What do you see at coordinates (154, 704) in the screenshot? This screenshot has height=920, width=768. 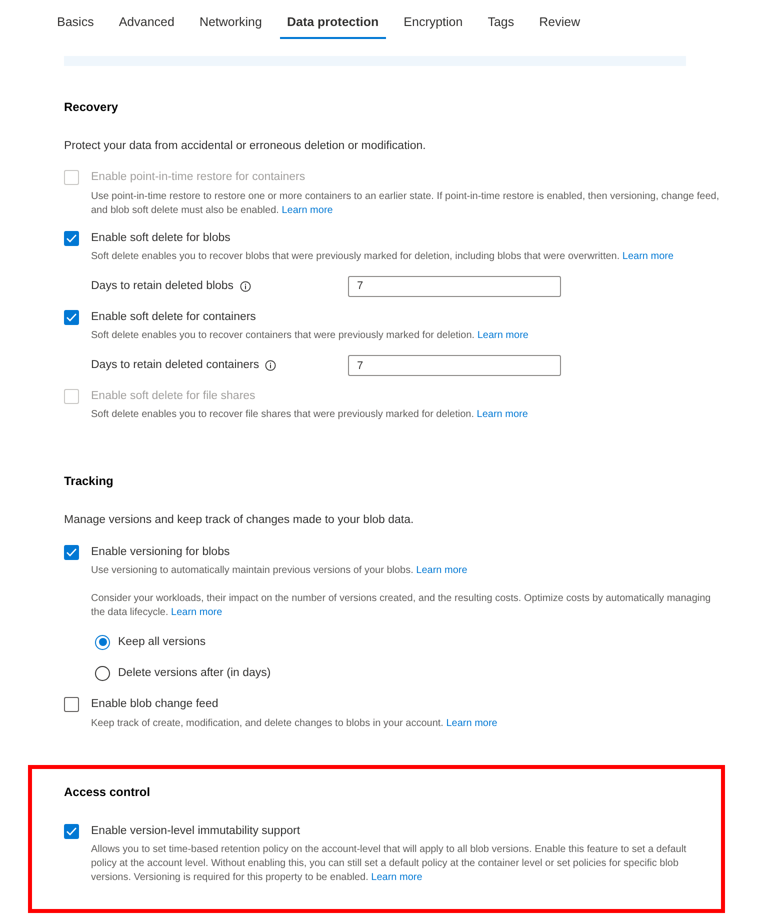 I see `checkbox-label: Enable blob change feed` at bounding box center [154, 704].